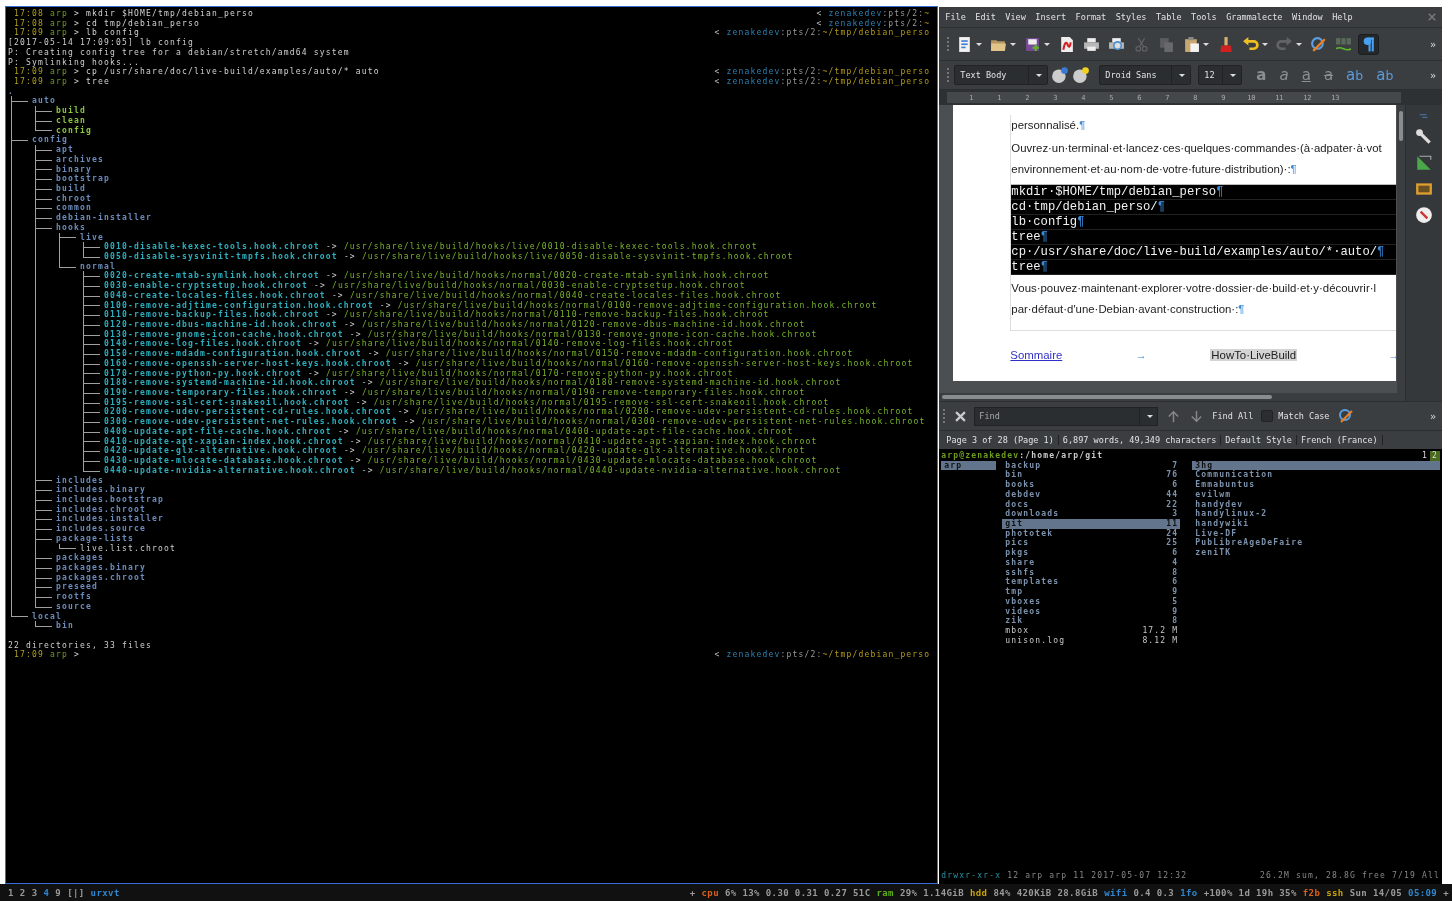 This screenshot has height=901, width=1452. What do you see at coordinates (1204, 267) in the screenshot?
I see `code-line: tree¶` at bounding box center [1204, 267].